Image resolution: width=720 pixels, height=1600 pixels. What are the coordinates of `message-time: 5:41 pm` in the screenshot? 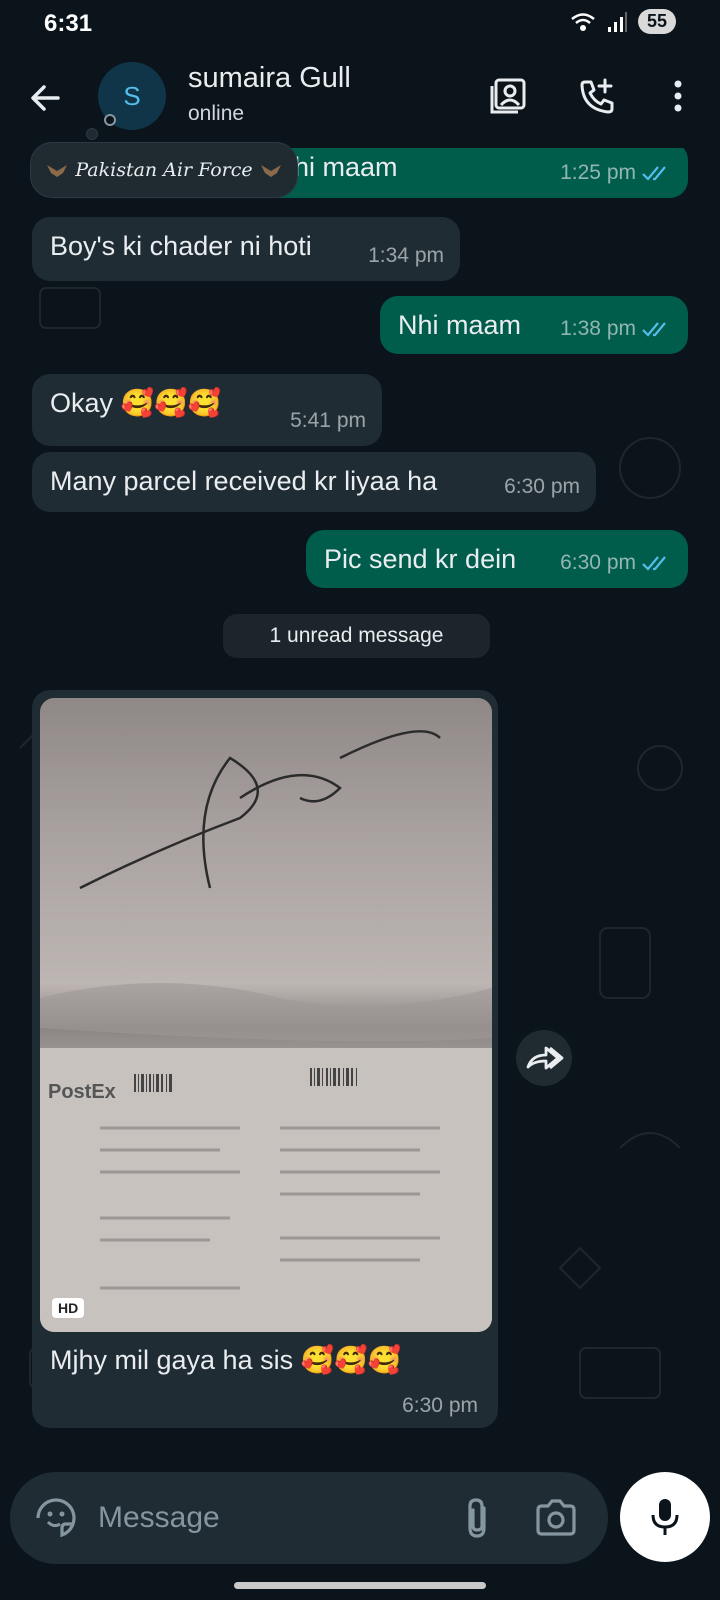 It's located at (328, 420).